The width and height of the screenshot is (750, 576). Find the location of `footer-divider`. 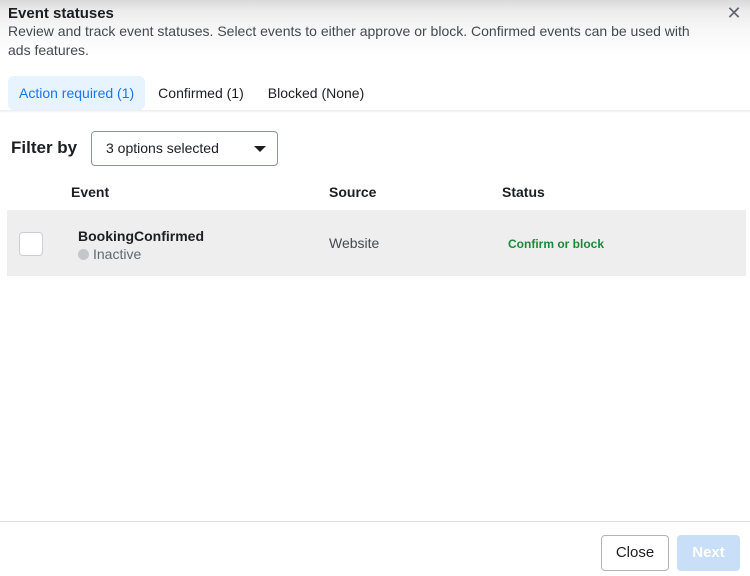

footer-divider is located at coordinates (375, 521).